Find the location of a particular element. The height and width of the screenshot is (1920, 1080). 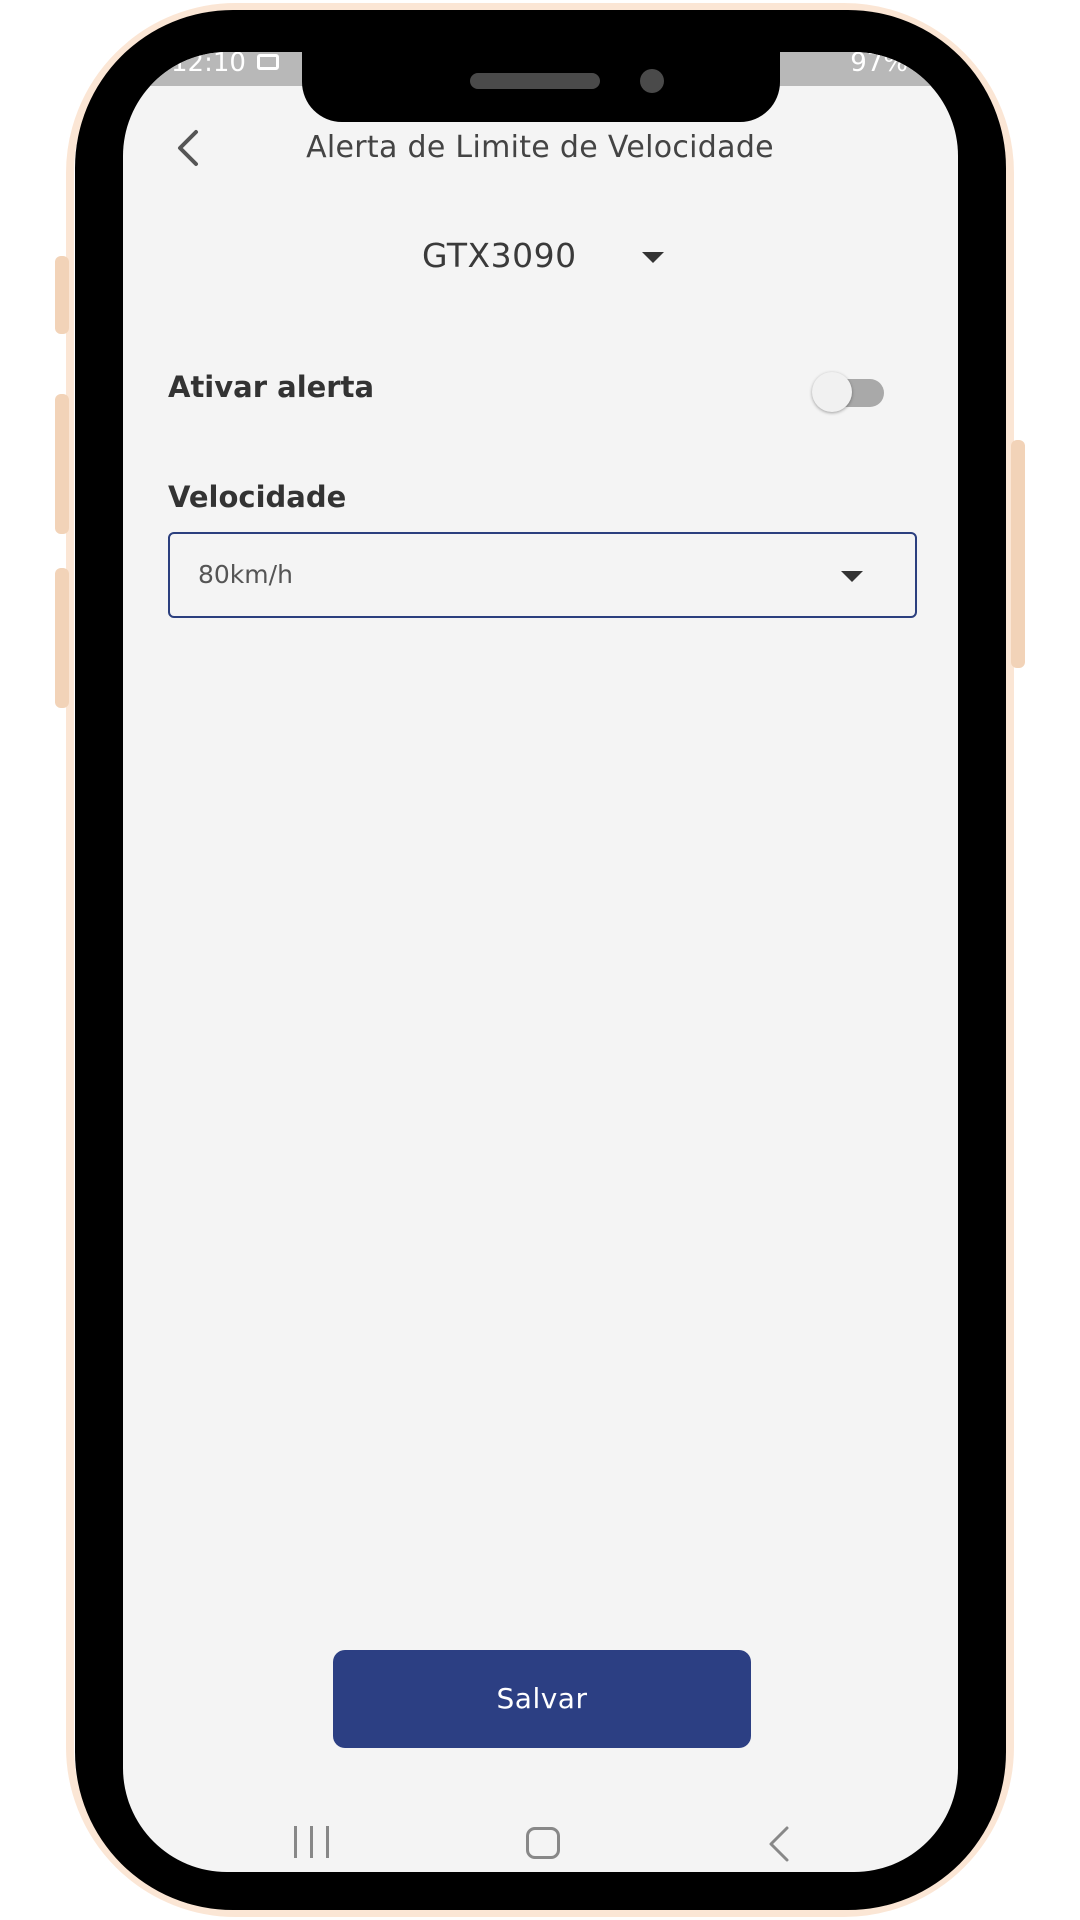

status-time: 12:10 is located at coordinates (208, 65).